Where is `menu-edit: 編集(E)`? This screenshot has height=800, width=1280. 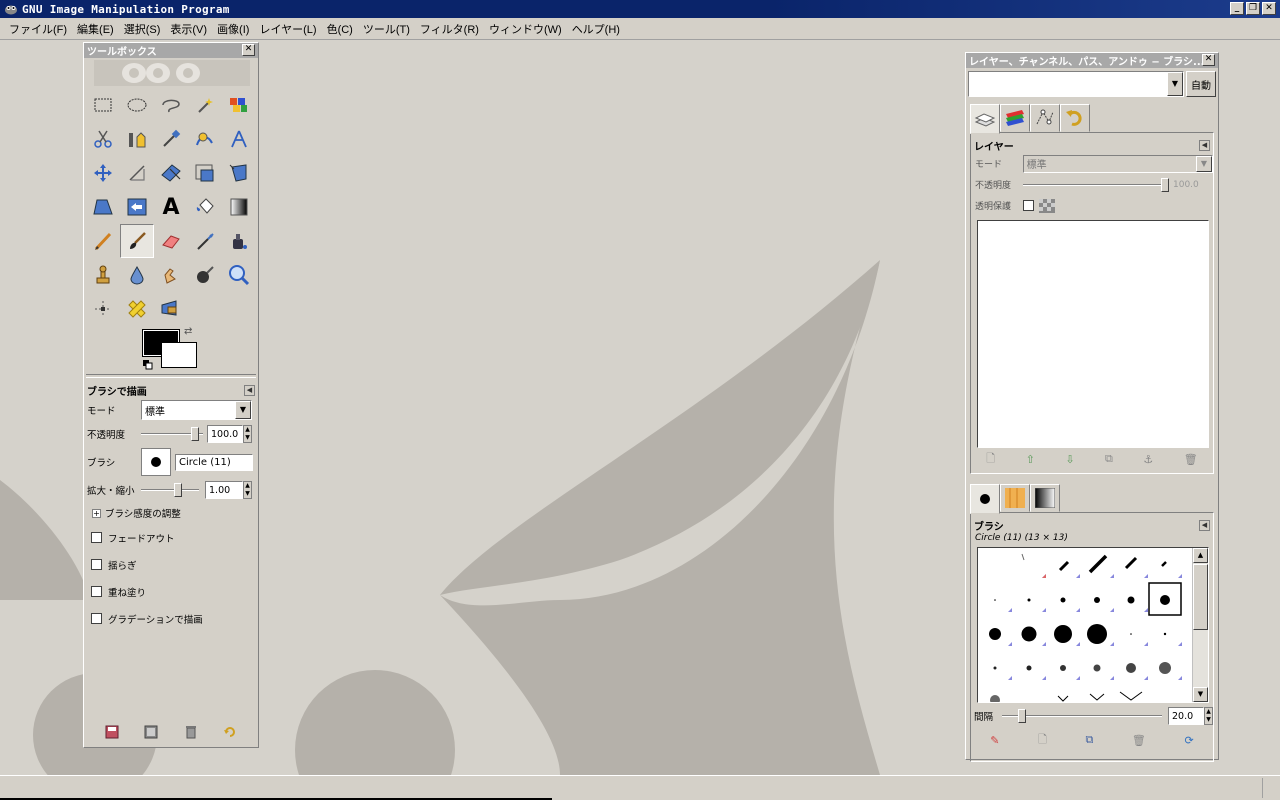 menu-edit: 編集(E) is located at coordinates (95, 29).